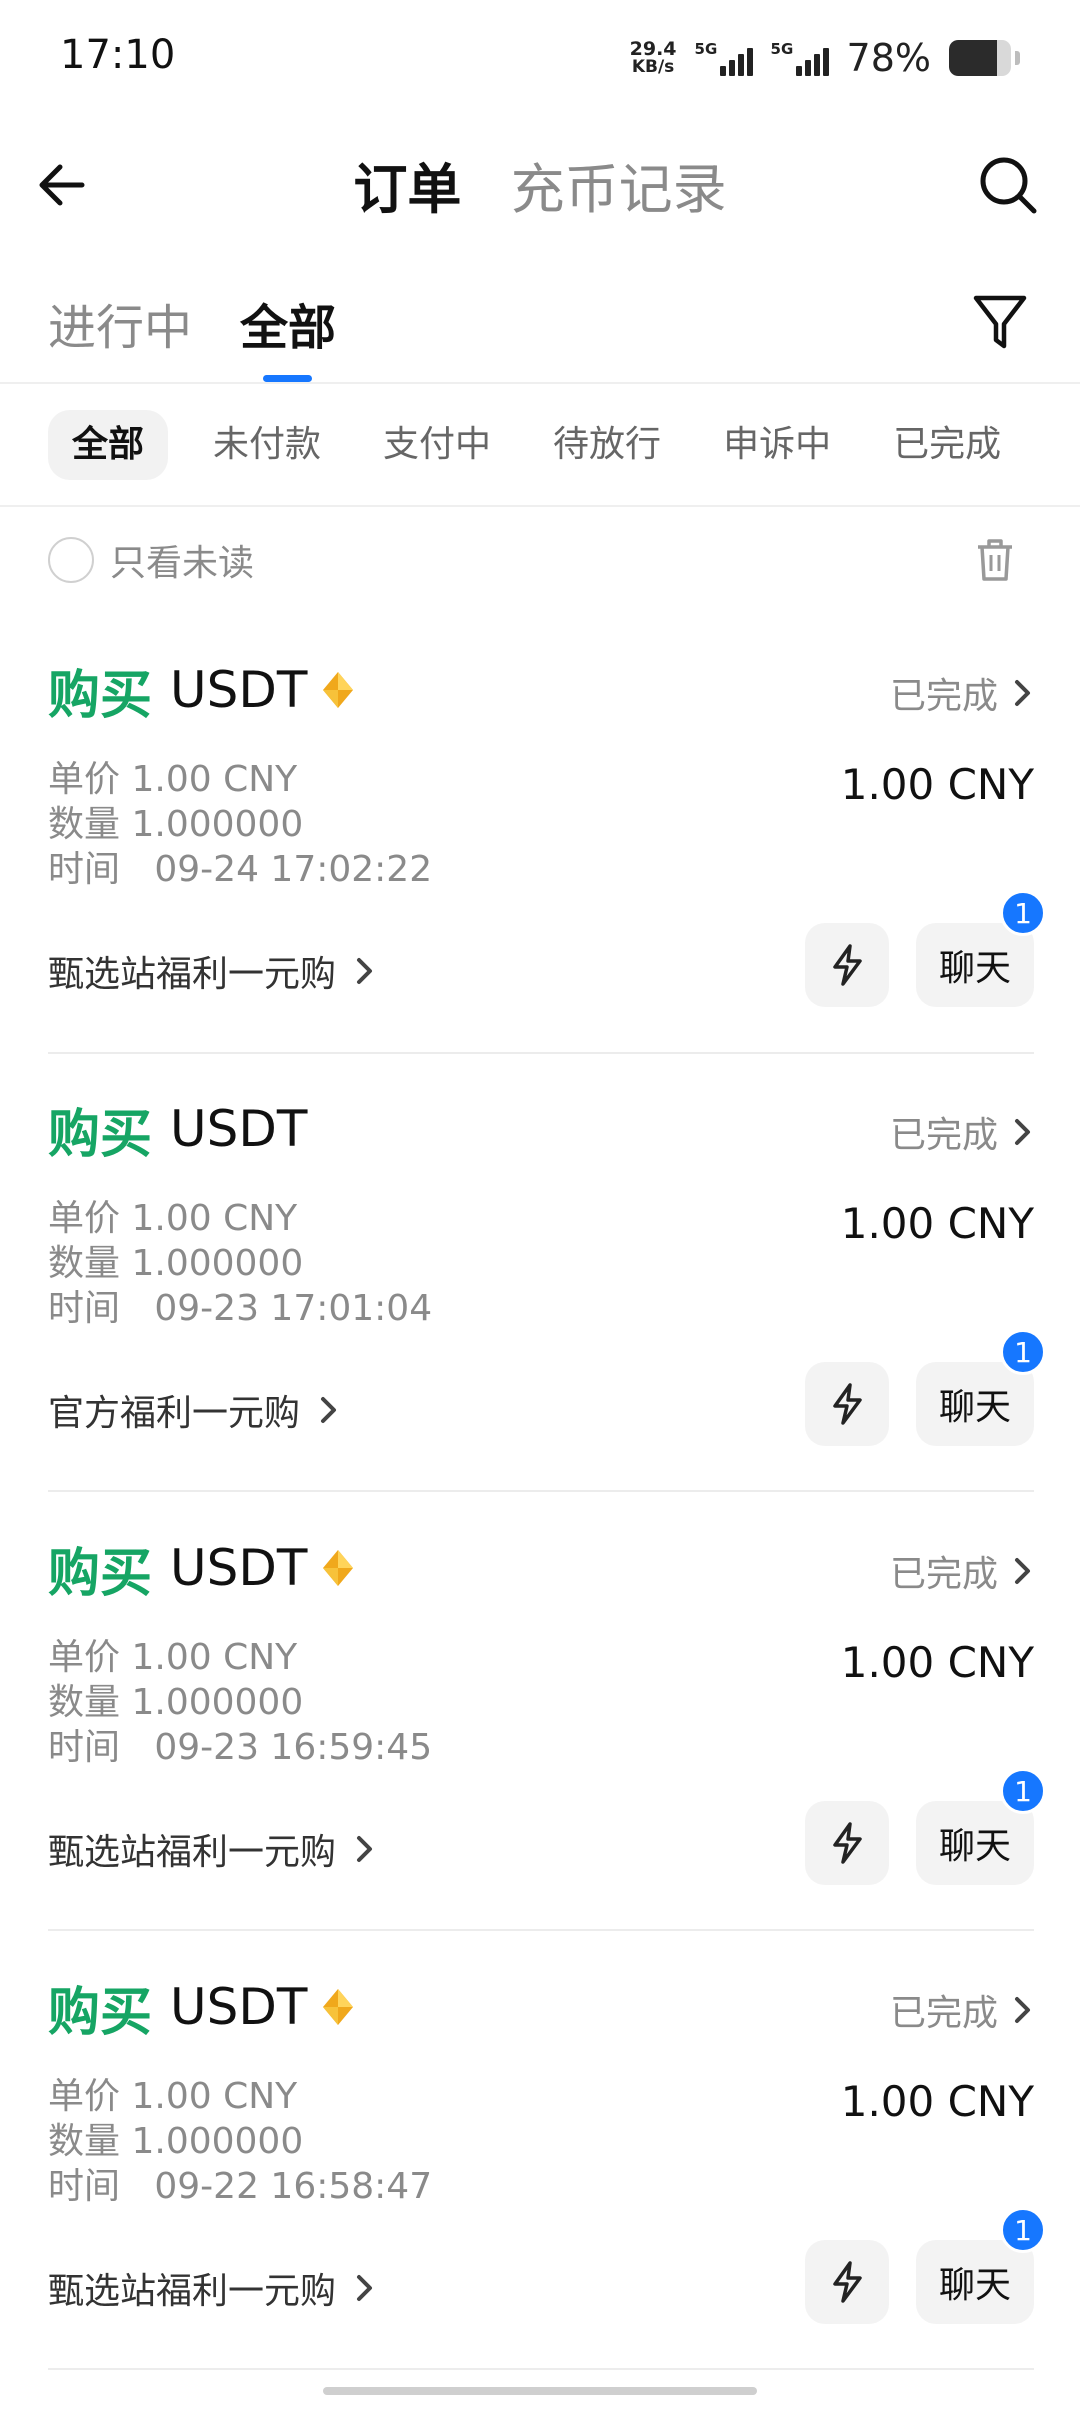  What do you see at coordinates (825, 58) in the screenshot?
I see `status-indicators: 29.4 KB/s 5G 5G 78%` at bounding box center [825, 58].